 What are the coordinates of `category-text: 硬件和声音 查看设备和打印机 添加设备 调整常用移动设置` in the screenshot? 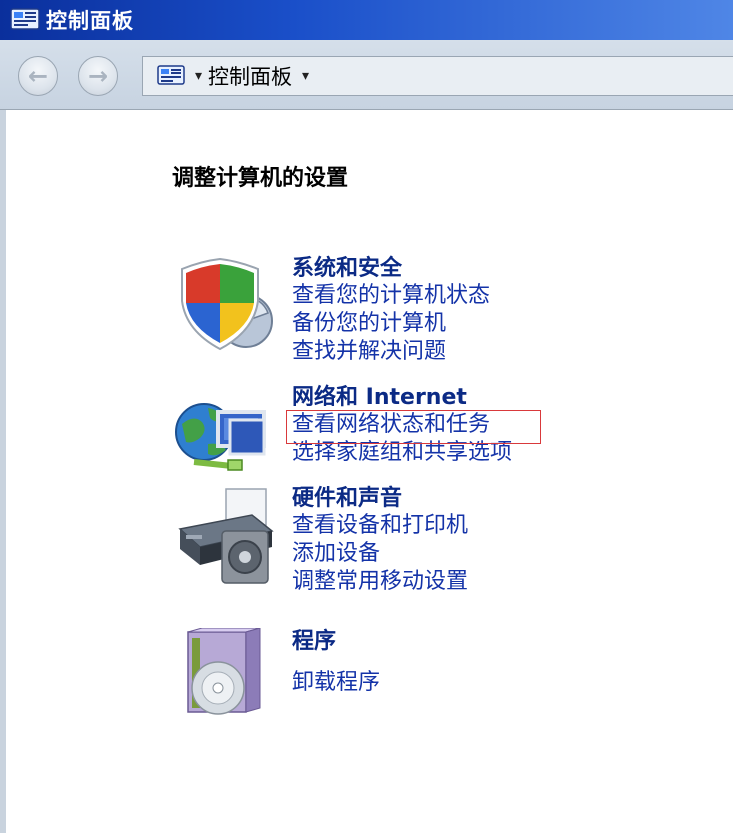 It's located at (380, 540).